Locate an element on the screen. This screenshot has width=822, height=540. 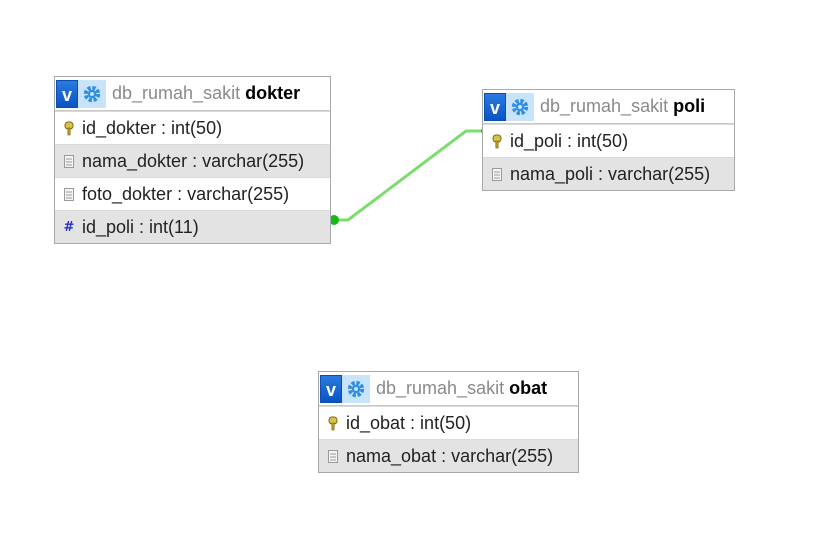
column-label: id_poli : int(11) is located at coordinates (140, 226).